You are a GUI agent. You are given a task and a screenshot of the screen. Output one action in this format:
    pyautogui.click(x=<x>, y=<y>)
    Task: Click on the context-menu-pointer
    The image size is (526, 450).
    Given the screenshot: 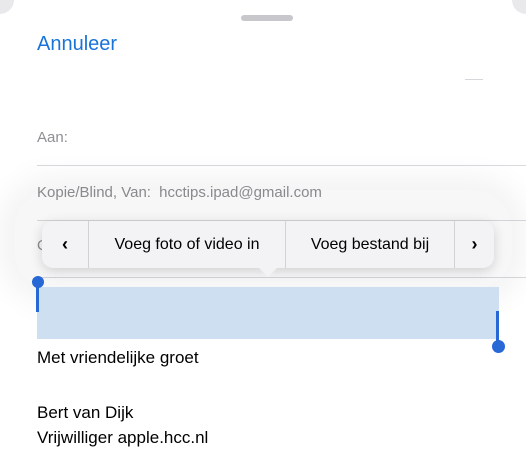 What is the action you would take?
    pyautogui.click(x=268, y=272)
    